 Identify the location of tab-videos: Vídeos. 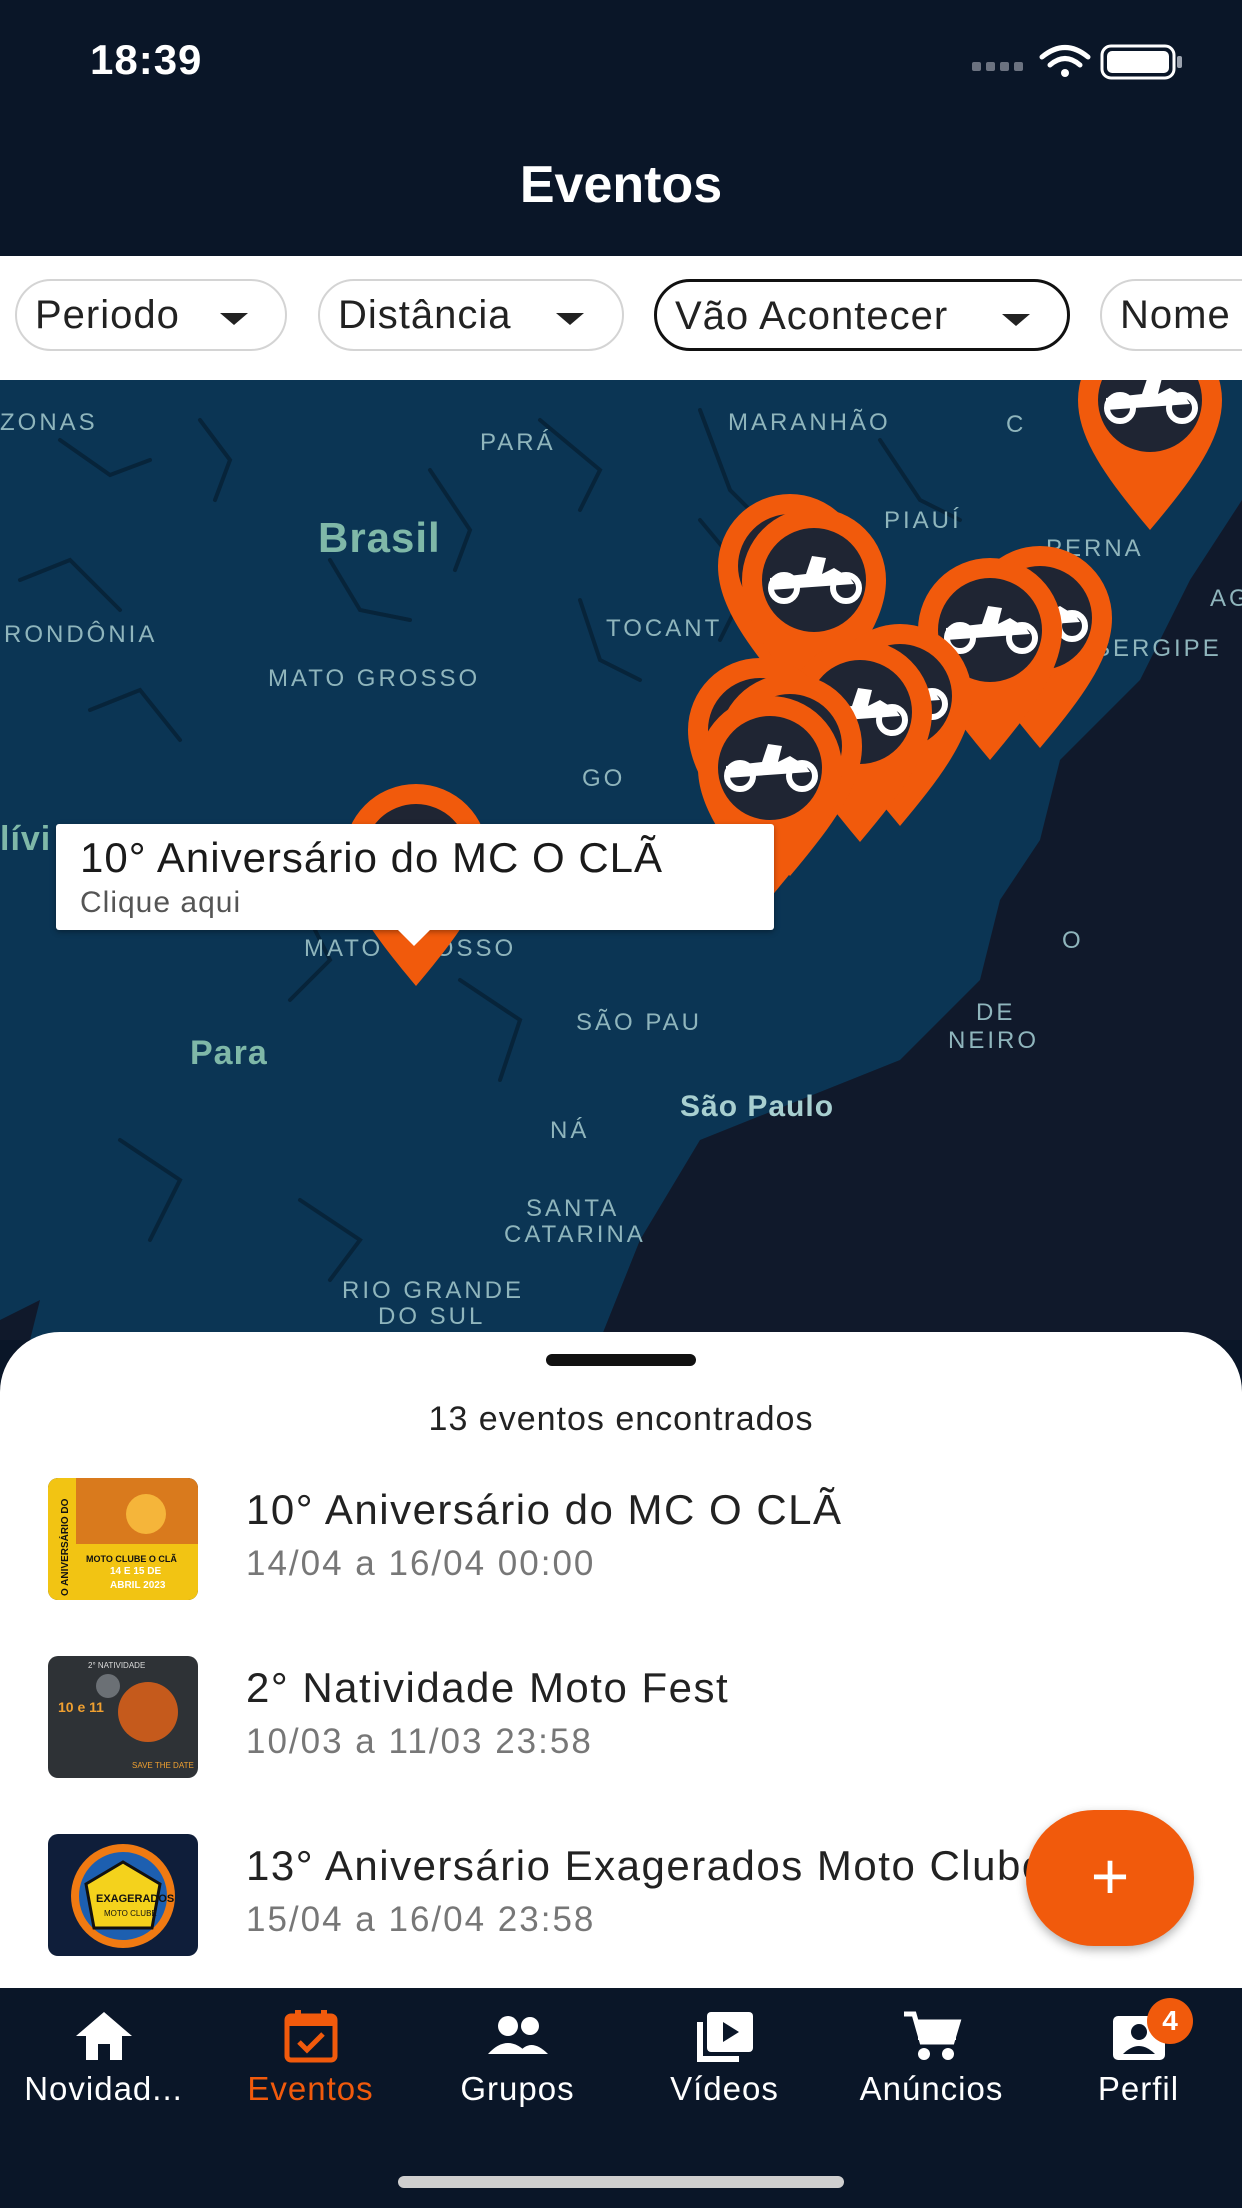
(724, 2058).